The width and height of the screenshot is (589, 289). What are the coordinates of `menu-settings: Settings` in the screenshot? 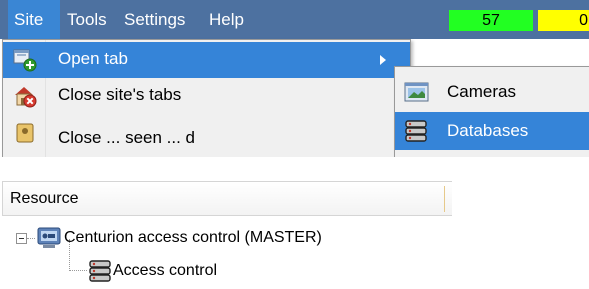 It's located at (154, 19).